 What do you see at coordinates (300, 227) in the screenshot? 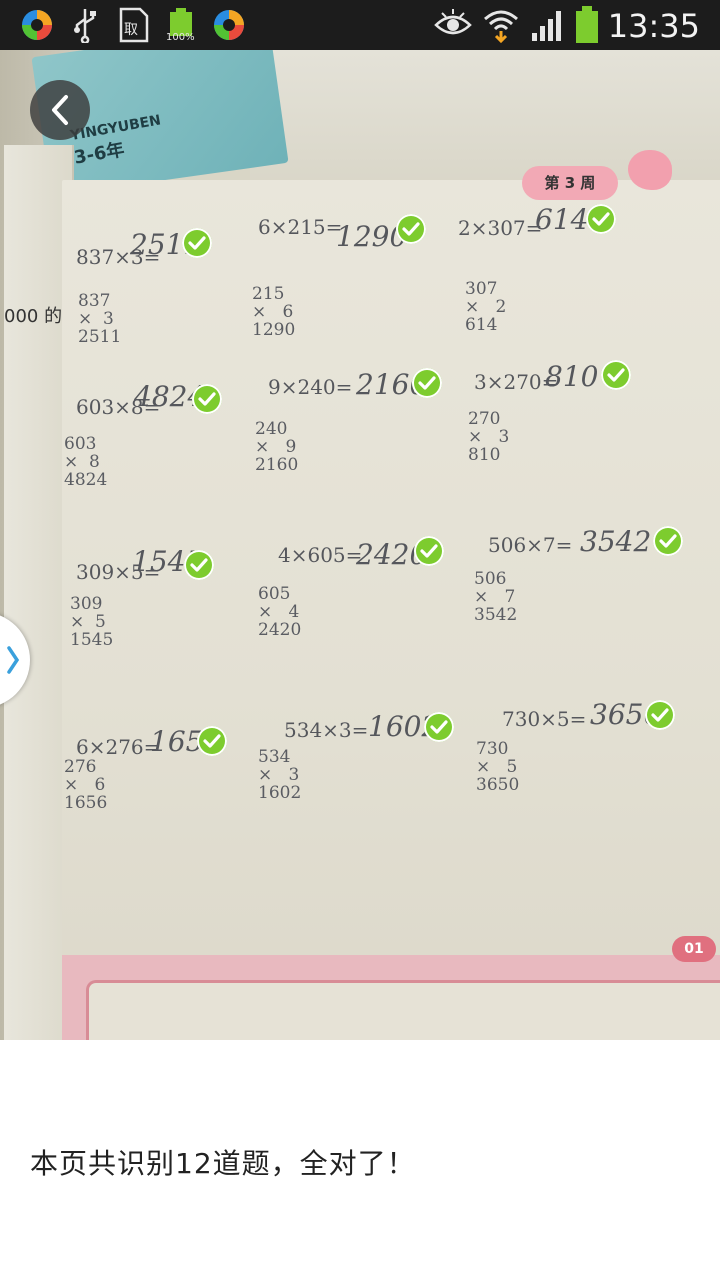
I see `problem-equation: 6×215=` at bounding box center [300, 227].